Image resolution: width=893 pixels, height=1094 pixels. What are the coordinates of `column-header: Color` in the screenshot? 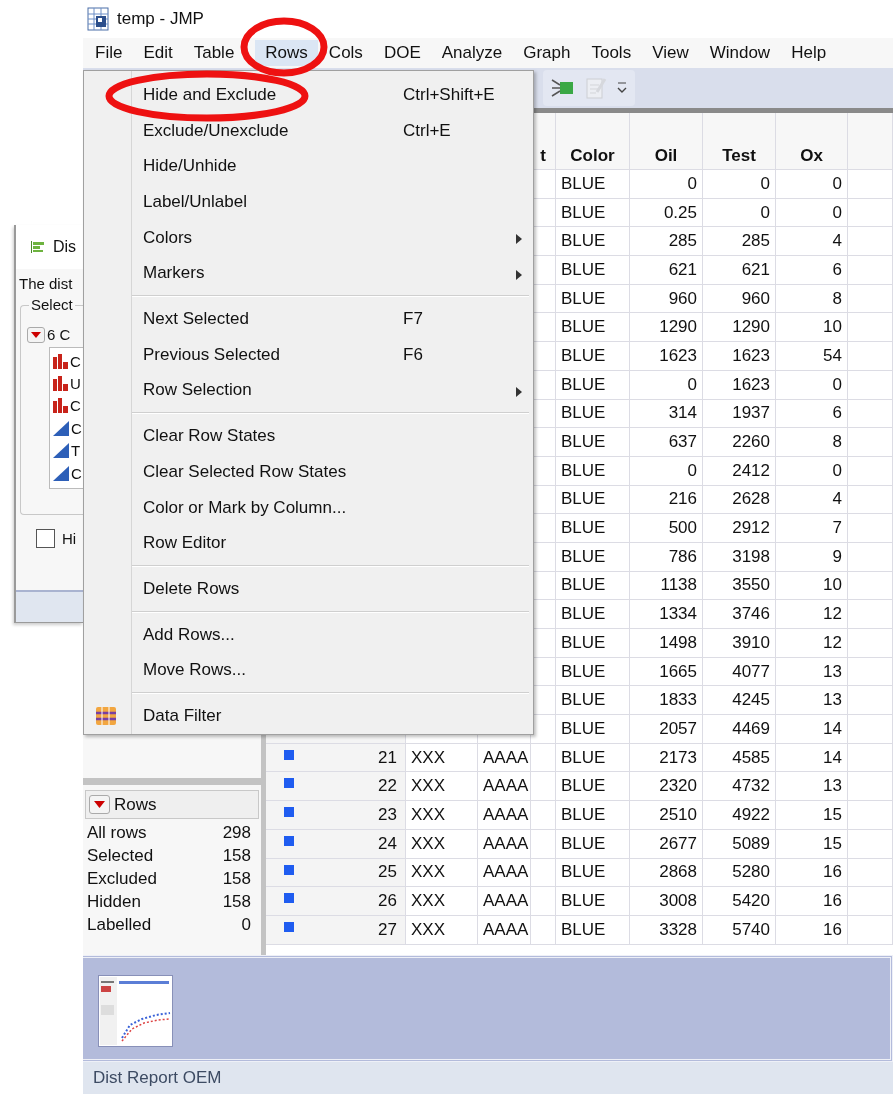 It's located at (593, 141).